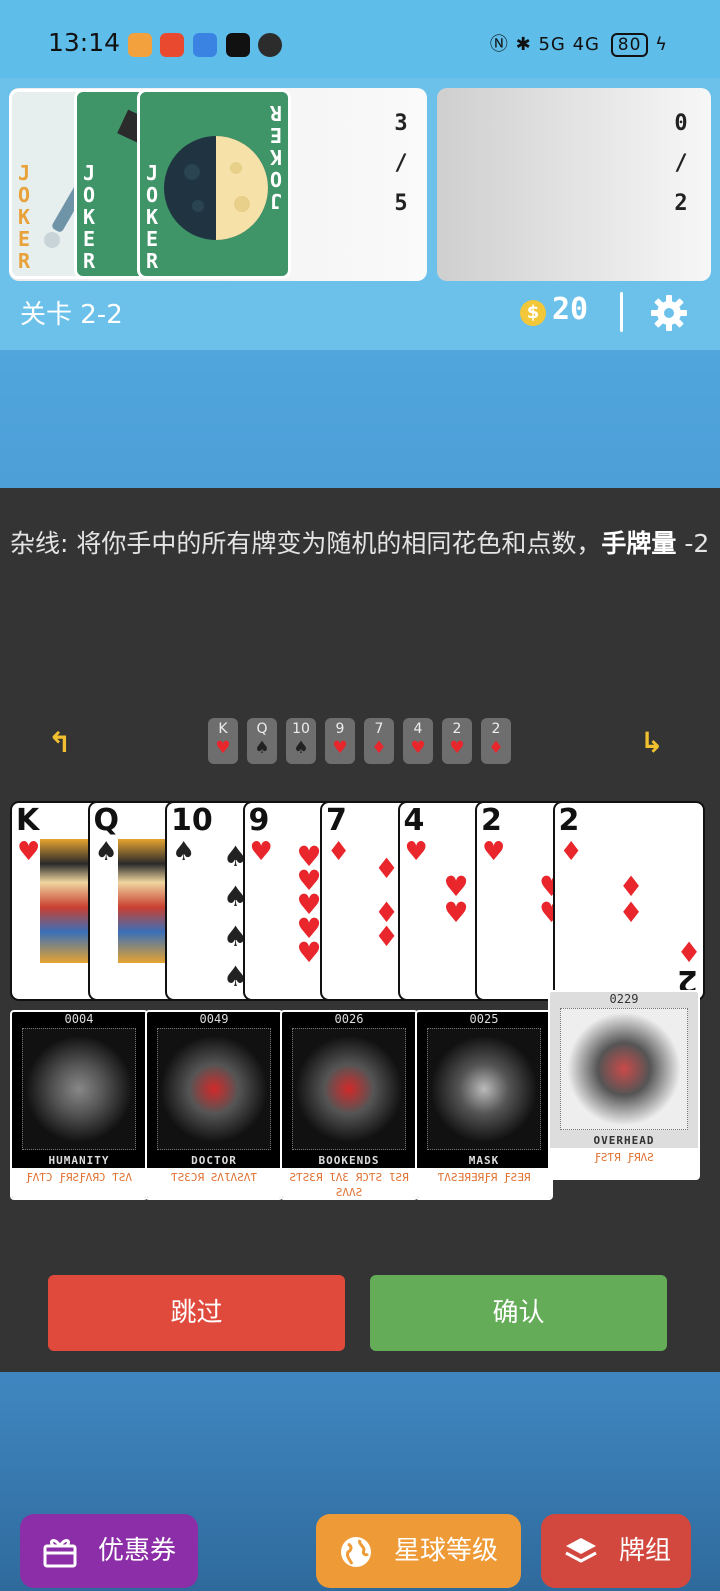 The width and height of the screenshot is (720, 1591). I want to click on gift-icon, so click(60, 1553).